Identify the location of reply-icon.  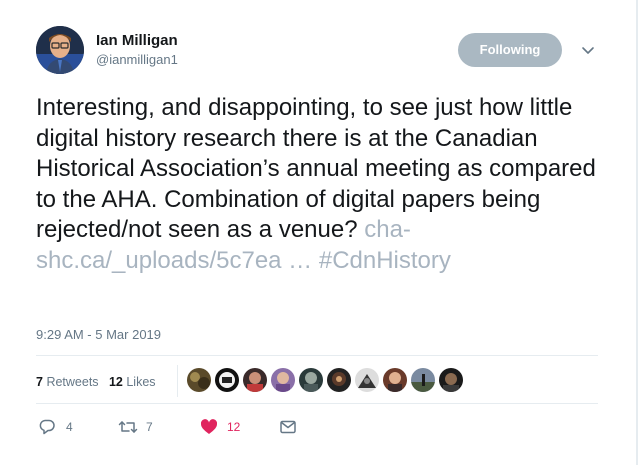
(47, 427).